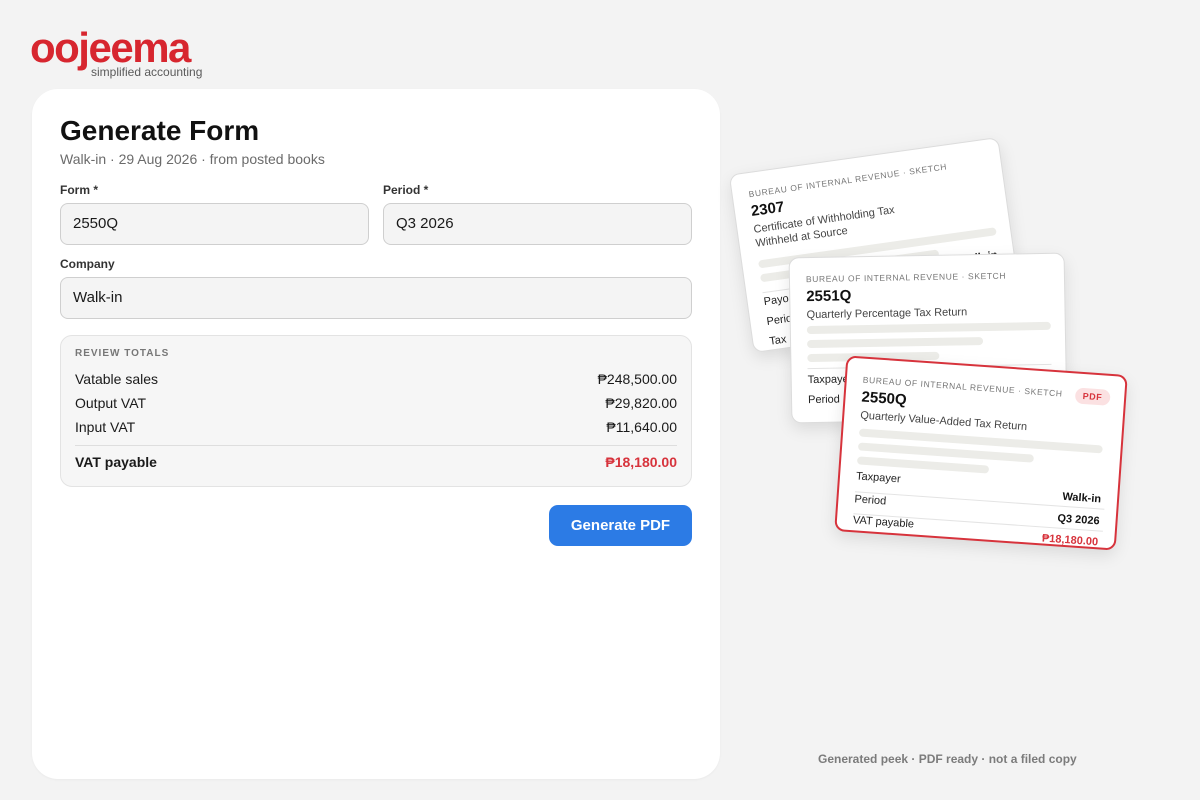 This screenshot has width=1200, height=800. What do you see at coordinates (111, 403) in the screenshot?
I see `review-row-label: Output VAT` at bounding box center [111, 403].